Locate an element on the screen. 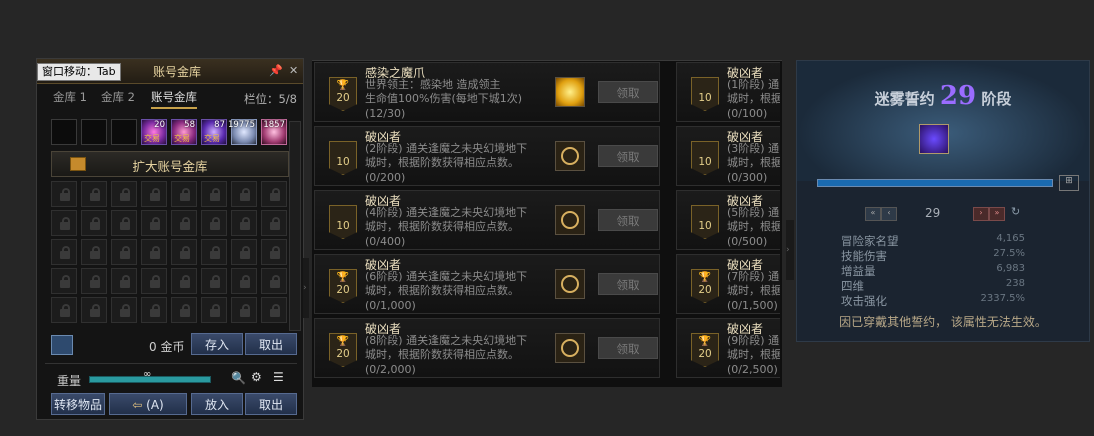 The height and width of the screenshot is (436, 1094). pact-settings-icon: ⊞ is located at coordinates (1069, 183).